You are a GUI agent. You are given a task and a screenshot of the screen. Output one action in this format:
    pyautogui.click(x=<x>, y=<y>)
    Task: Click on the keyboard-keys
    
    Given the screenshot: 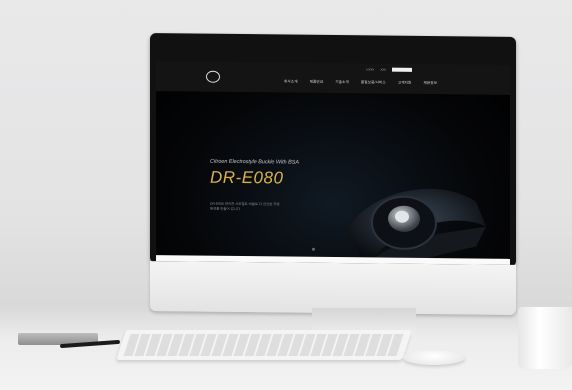 What is the action you would take?
    pyautogui.click(x=264, y=345)
    